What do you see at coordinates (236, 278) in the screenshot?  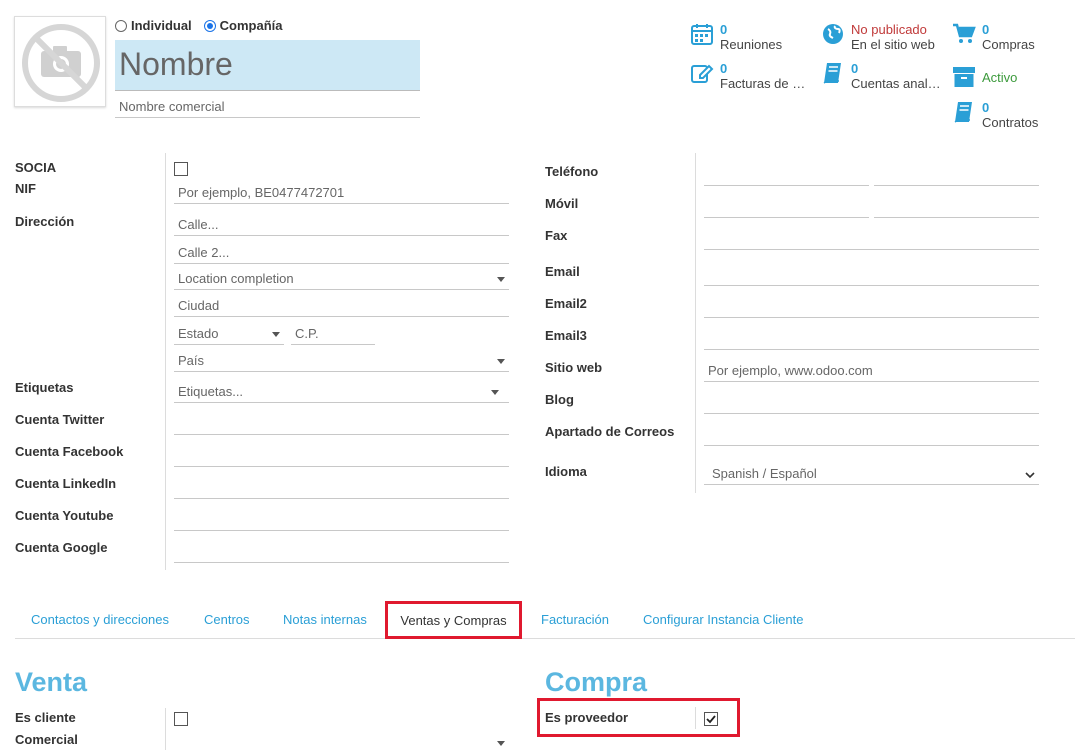 I see `location-completion-text: Location completion` at bounding box center [236, 278].